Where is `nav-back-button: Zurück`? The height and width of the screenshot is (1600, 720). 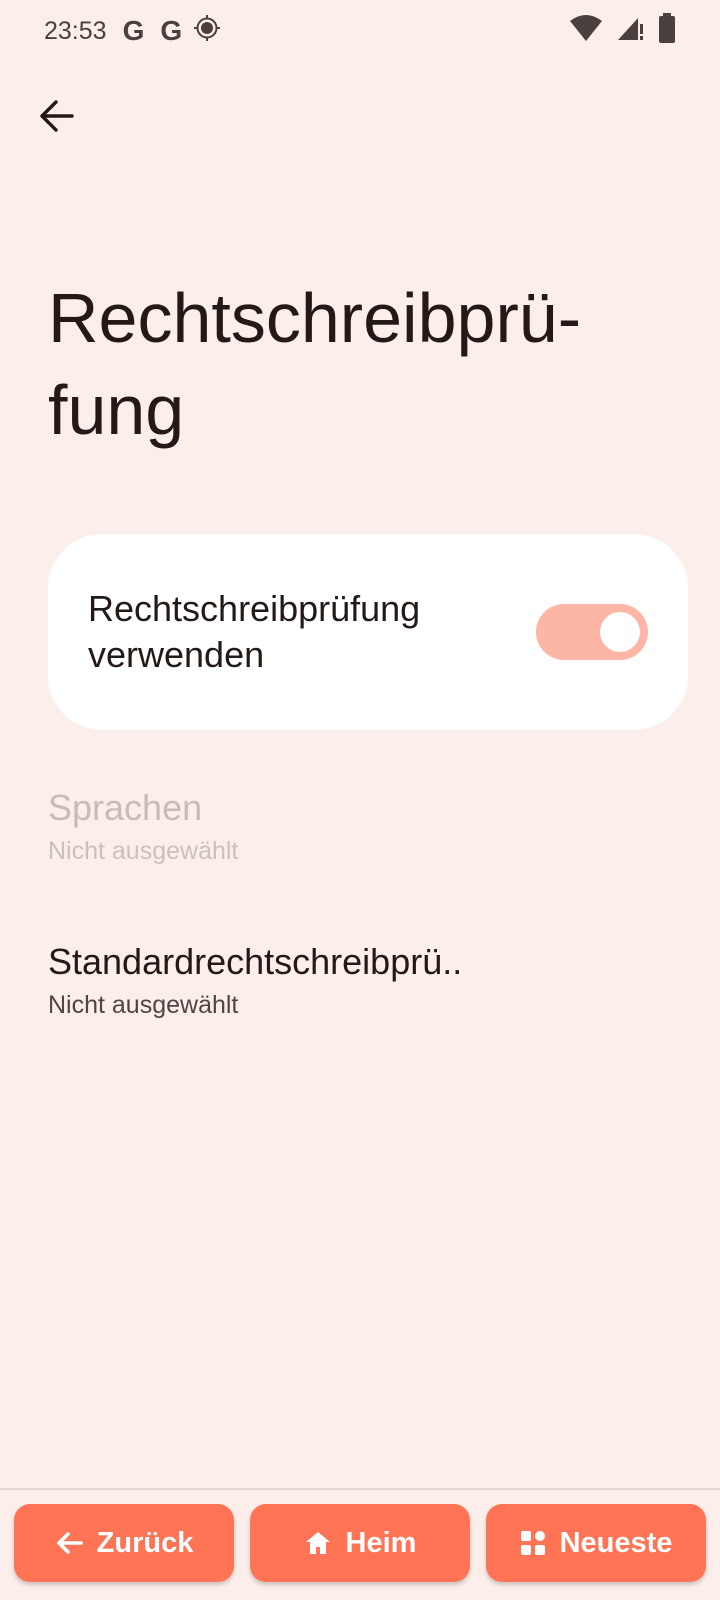
nav-back-button: Zurück is located at coordinates (124, 1543).